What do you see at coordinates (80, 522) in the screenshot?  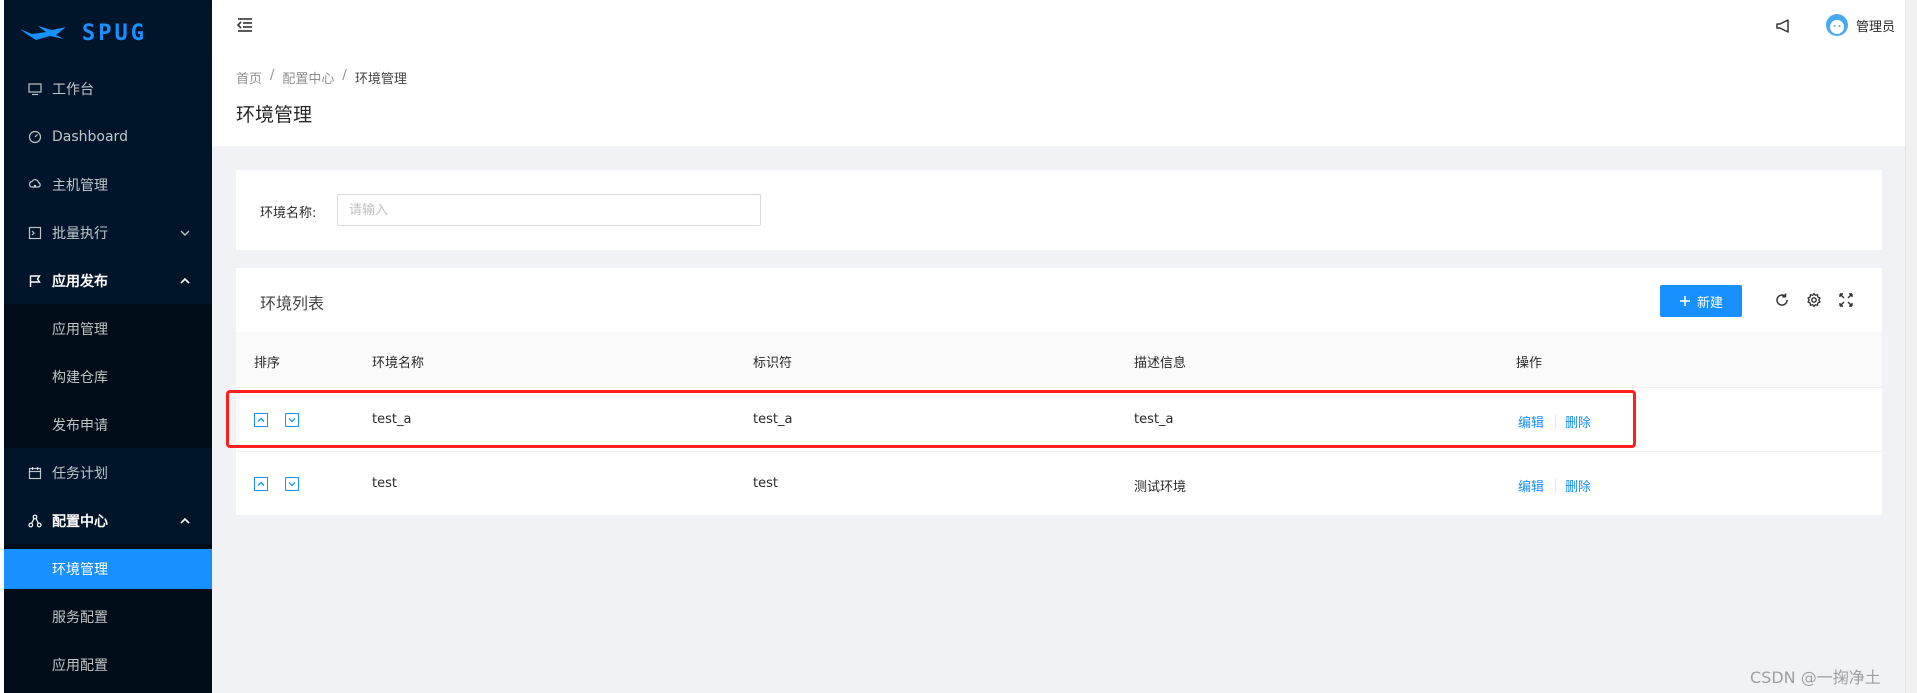 I see `sidebar-item-label: 配置中心` at bounding box center [80, 522].